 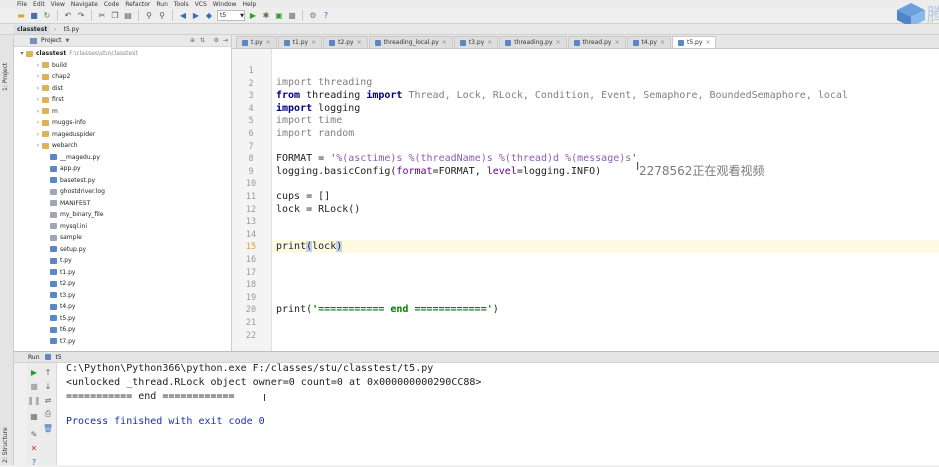 I want to click on menu-edit: Edit, so click(x=39, y=4).